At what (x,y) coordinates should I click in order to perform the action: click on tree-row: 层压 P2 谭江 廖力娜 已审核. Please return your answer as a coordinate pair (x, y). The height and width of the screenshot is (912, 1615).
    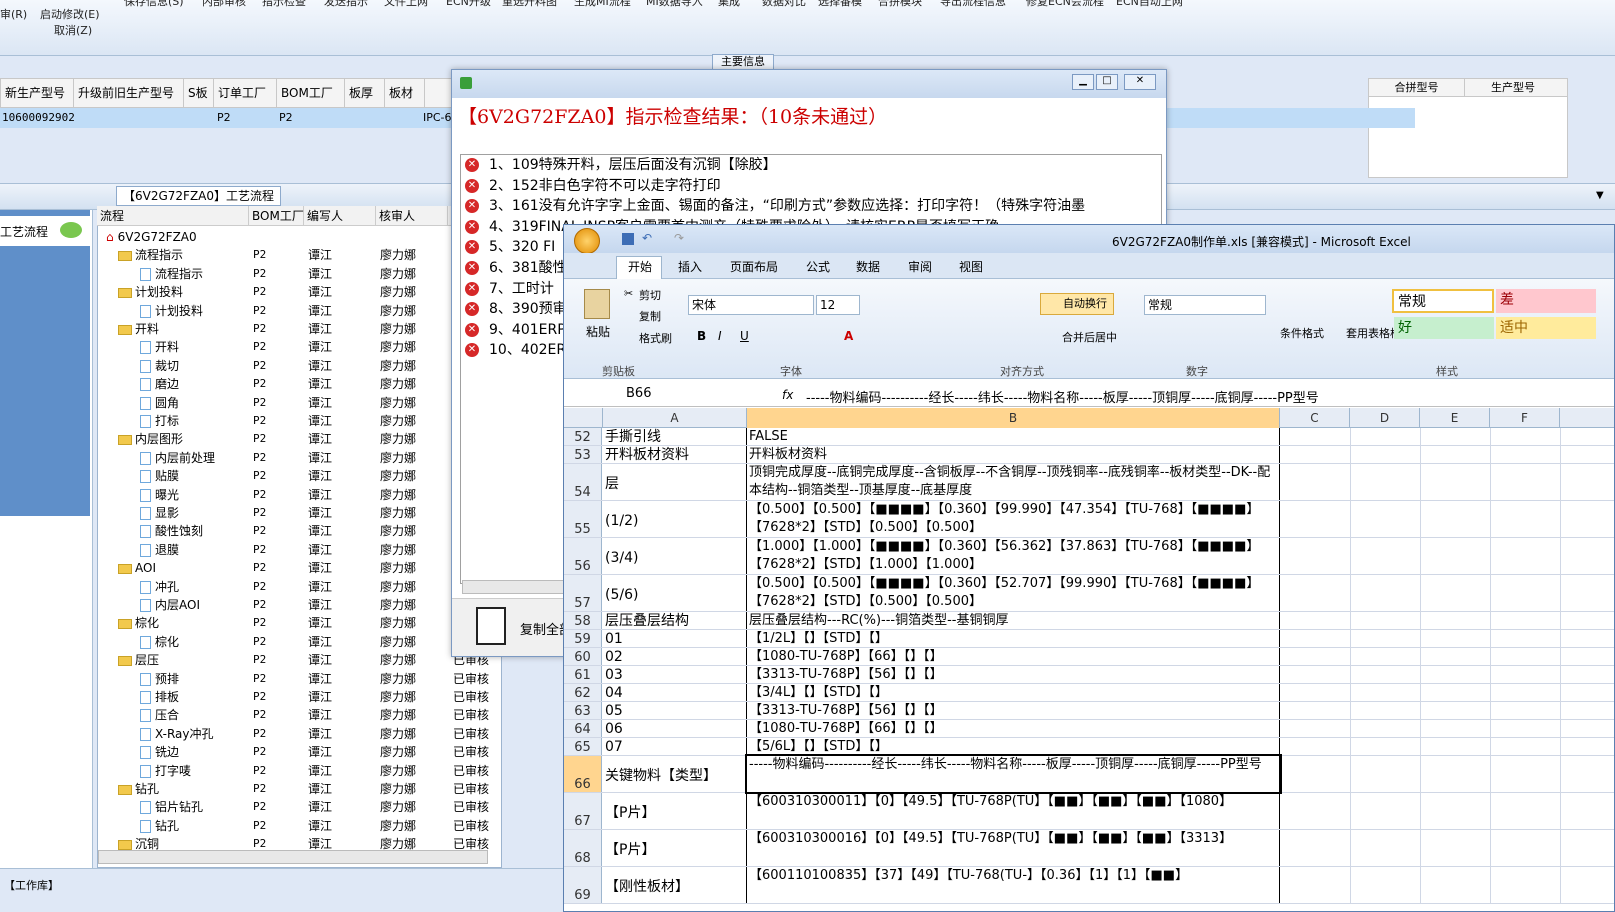
    Looking at the image, I should click on (299, 660).